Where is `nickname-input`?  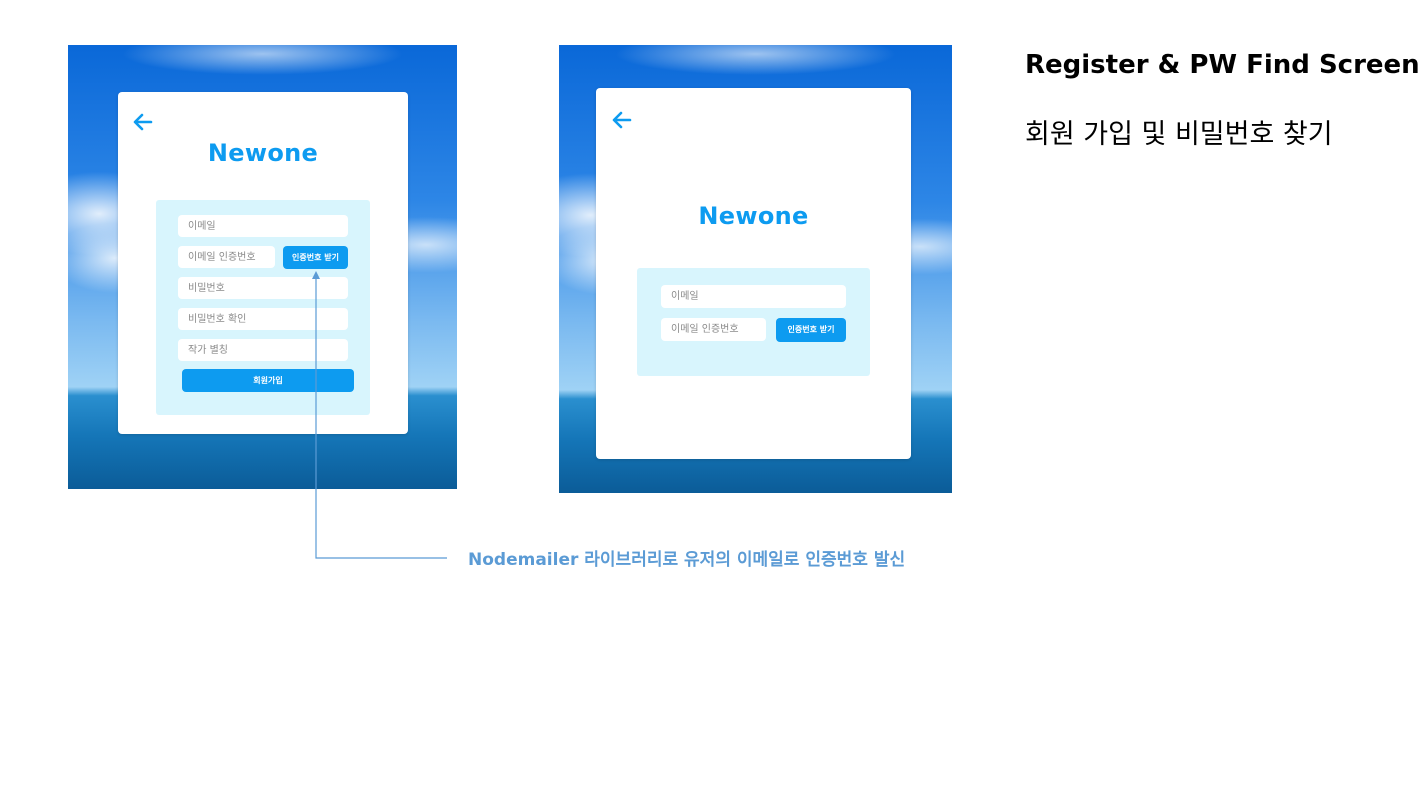 nickname-input is located at coordinates (263, 350).